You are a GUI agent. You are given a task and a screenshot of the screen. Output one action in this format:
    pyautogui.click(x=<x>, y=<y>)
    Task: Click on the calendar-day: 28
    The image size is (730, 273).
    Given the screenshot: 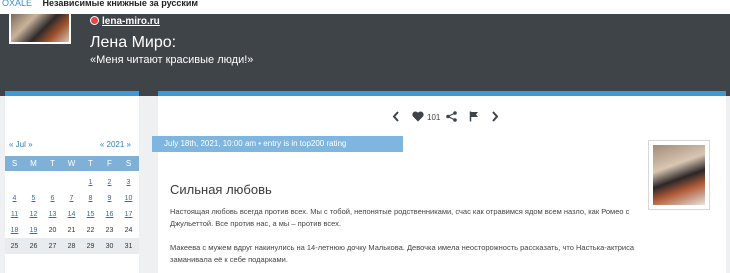 What is the action you would take?
    pyautogui.click(x=71, y=246)
    